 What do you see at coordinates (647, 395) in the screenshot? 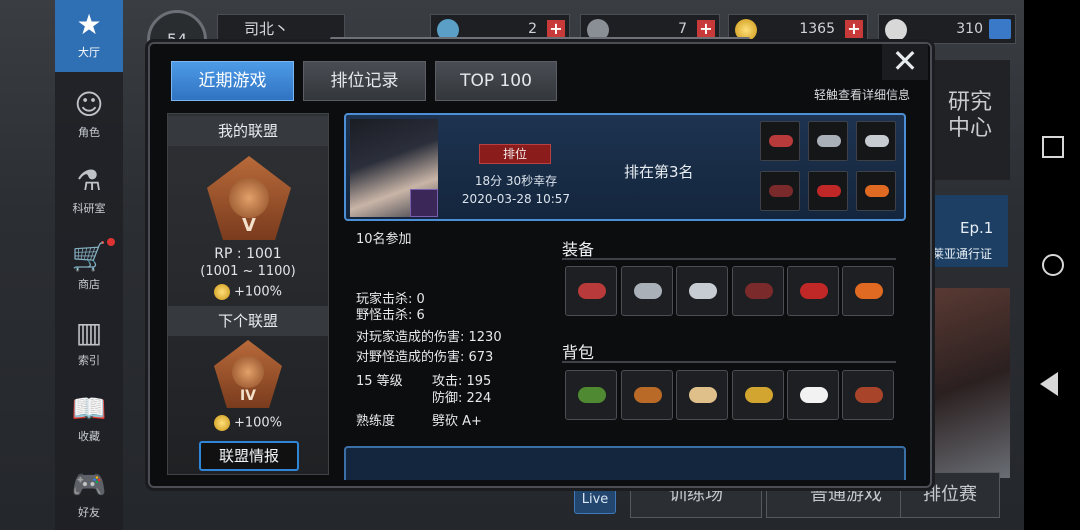
I see `bread-icon` at bounding box center [647, 395].